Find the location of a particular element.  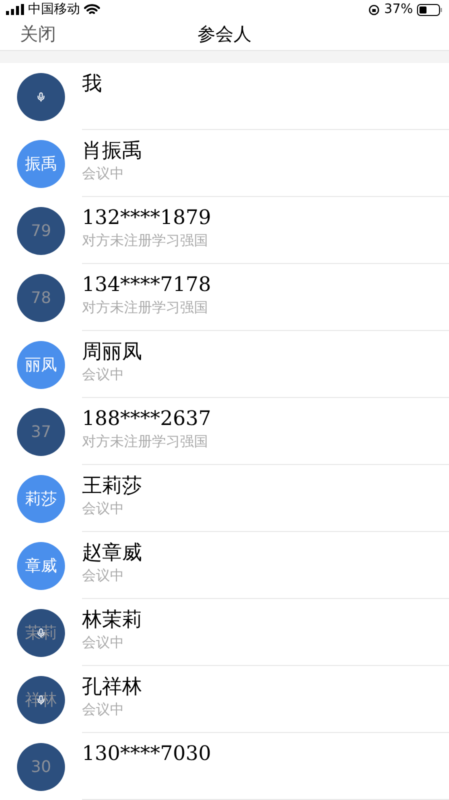

carrier-name: 中国移动 is located at coordinates (54, 10).